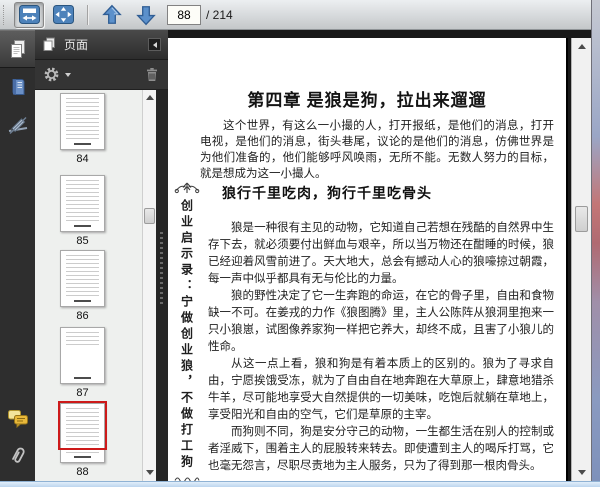 This screenshot has width=600, height=487. Describe the element at coordinates (49, 44) in the screenshot. I see `pages-small-icon` at that location.